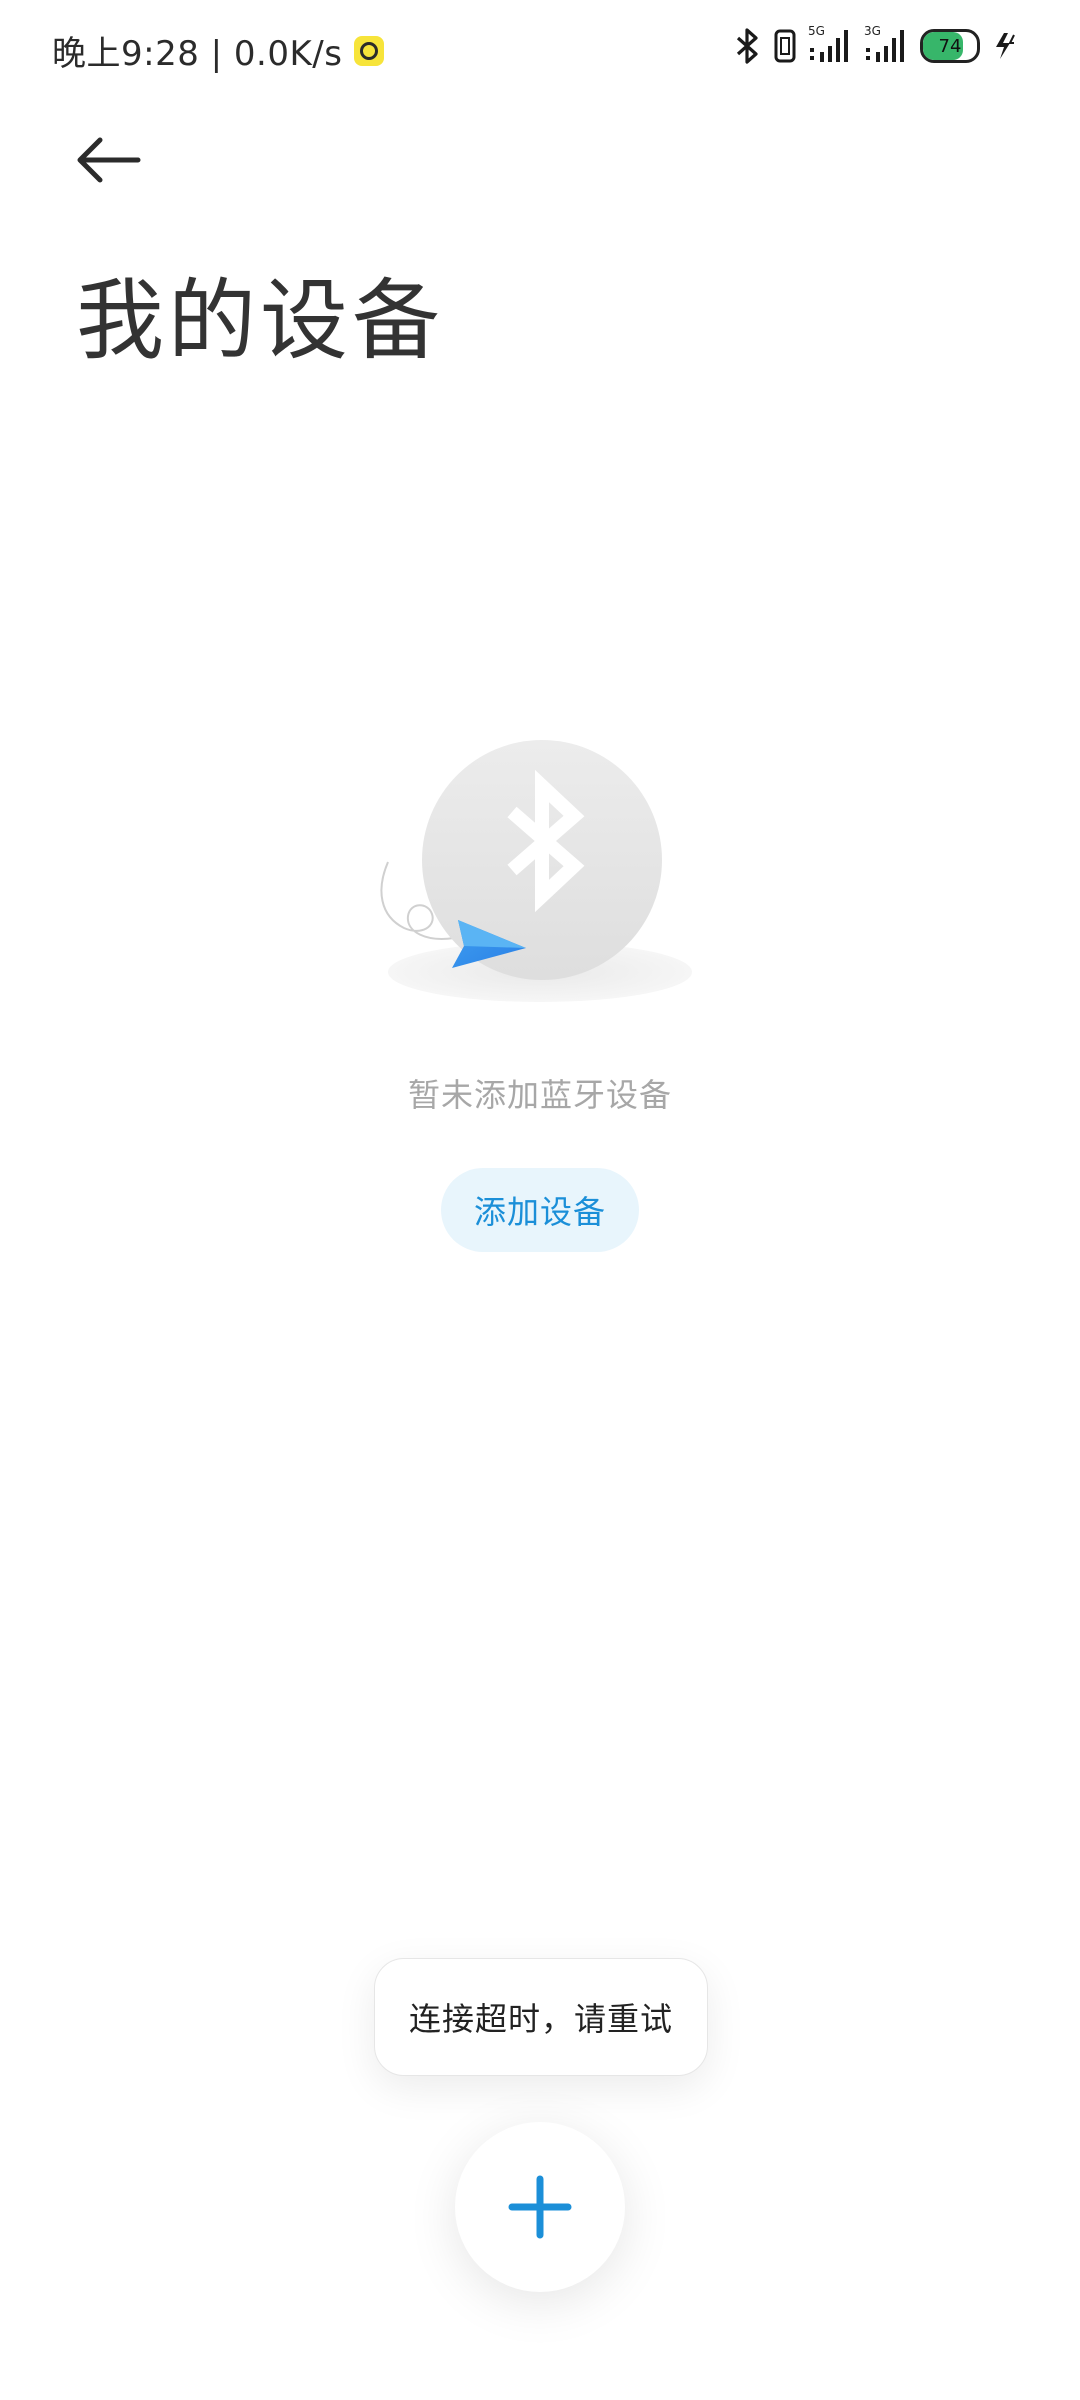 This screenshot has width=1080, height=2400. What do you see at coordinates (816, 31) in the screenshot?
I see `network-type-1: 5G` at bounding box center [816, 31].